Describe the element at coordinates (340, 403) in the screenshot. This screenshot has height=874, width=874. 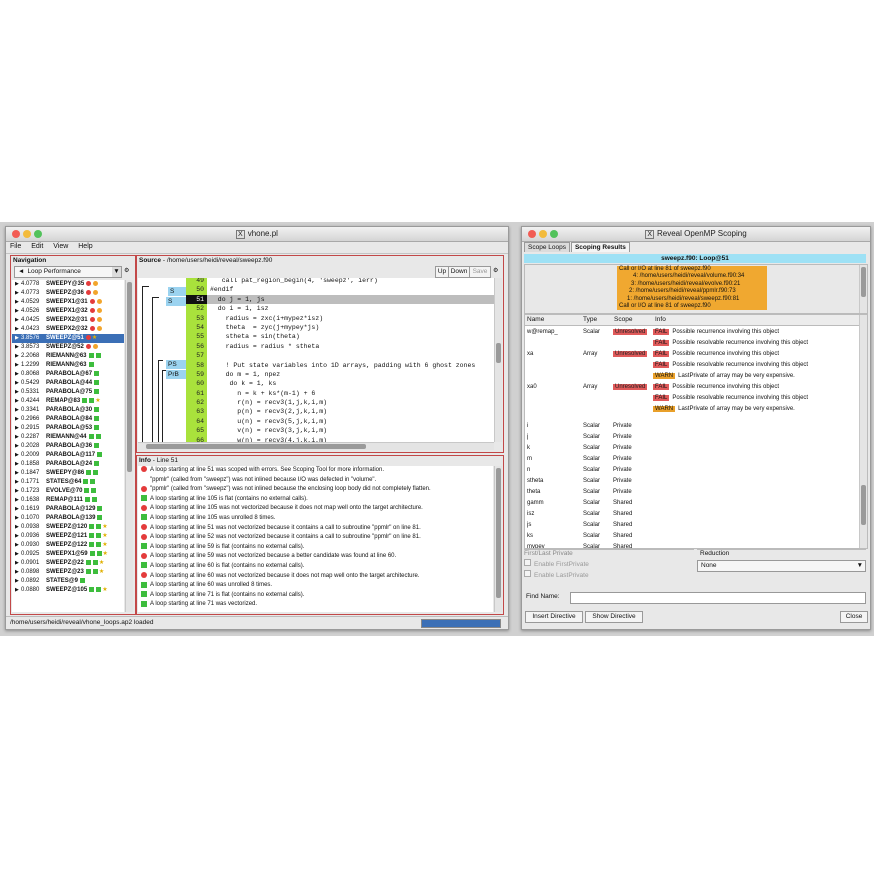
I see `code-line: 62 r(n) = recv3(1,j,k,i,m)` at that location.